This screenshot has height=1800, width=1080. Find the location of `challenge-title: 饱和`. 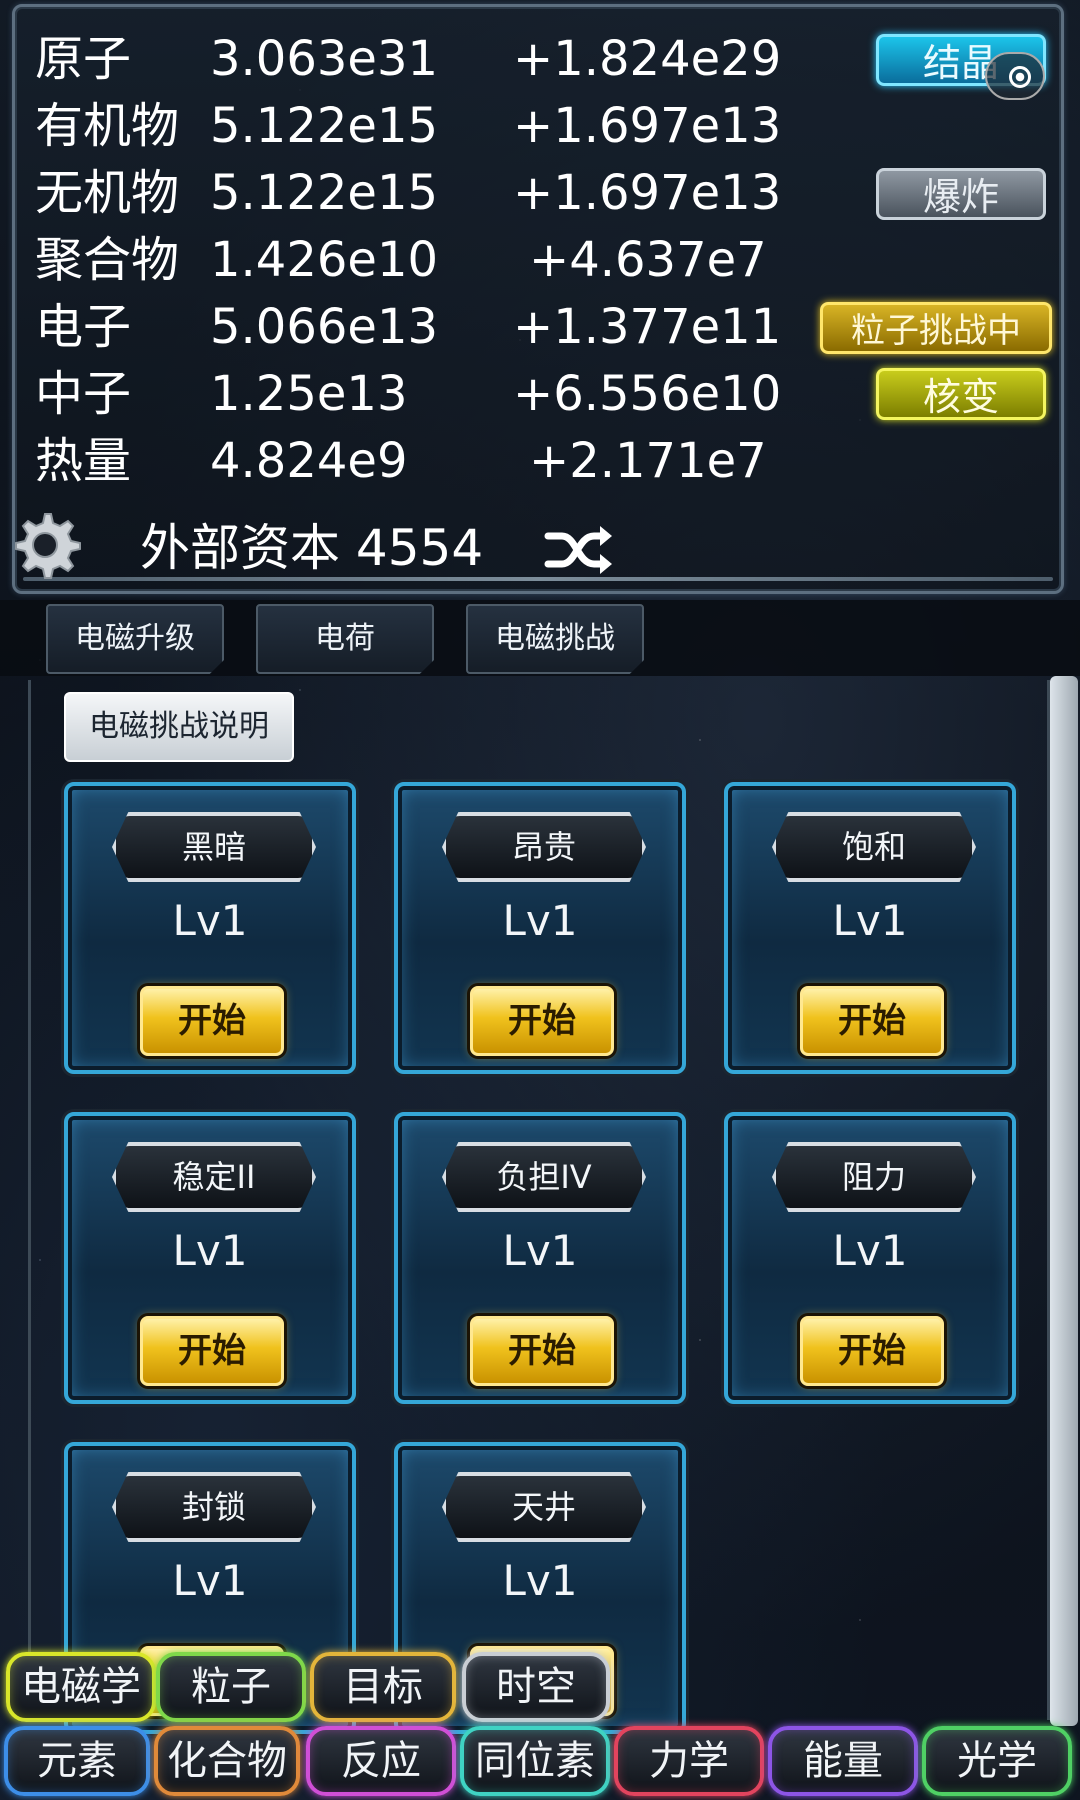

challenge-title: 饱和 is located at coordinates (874, 847).